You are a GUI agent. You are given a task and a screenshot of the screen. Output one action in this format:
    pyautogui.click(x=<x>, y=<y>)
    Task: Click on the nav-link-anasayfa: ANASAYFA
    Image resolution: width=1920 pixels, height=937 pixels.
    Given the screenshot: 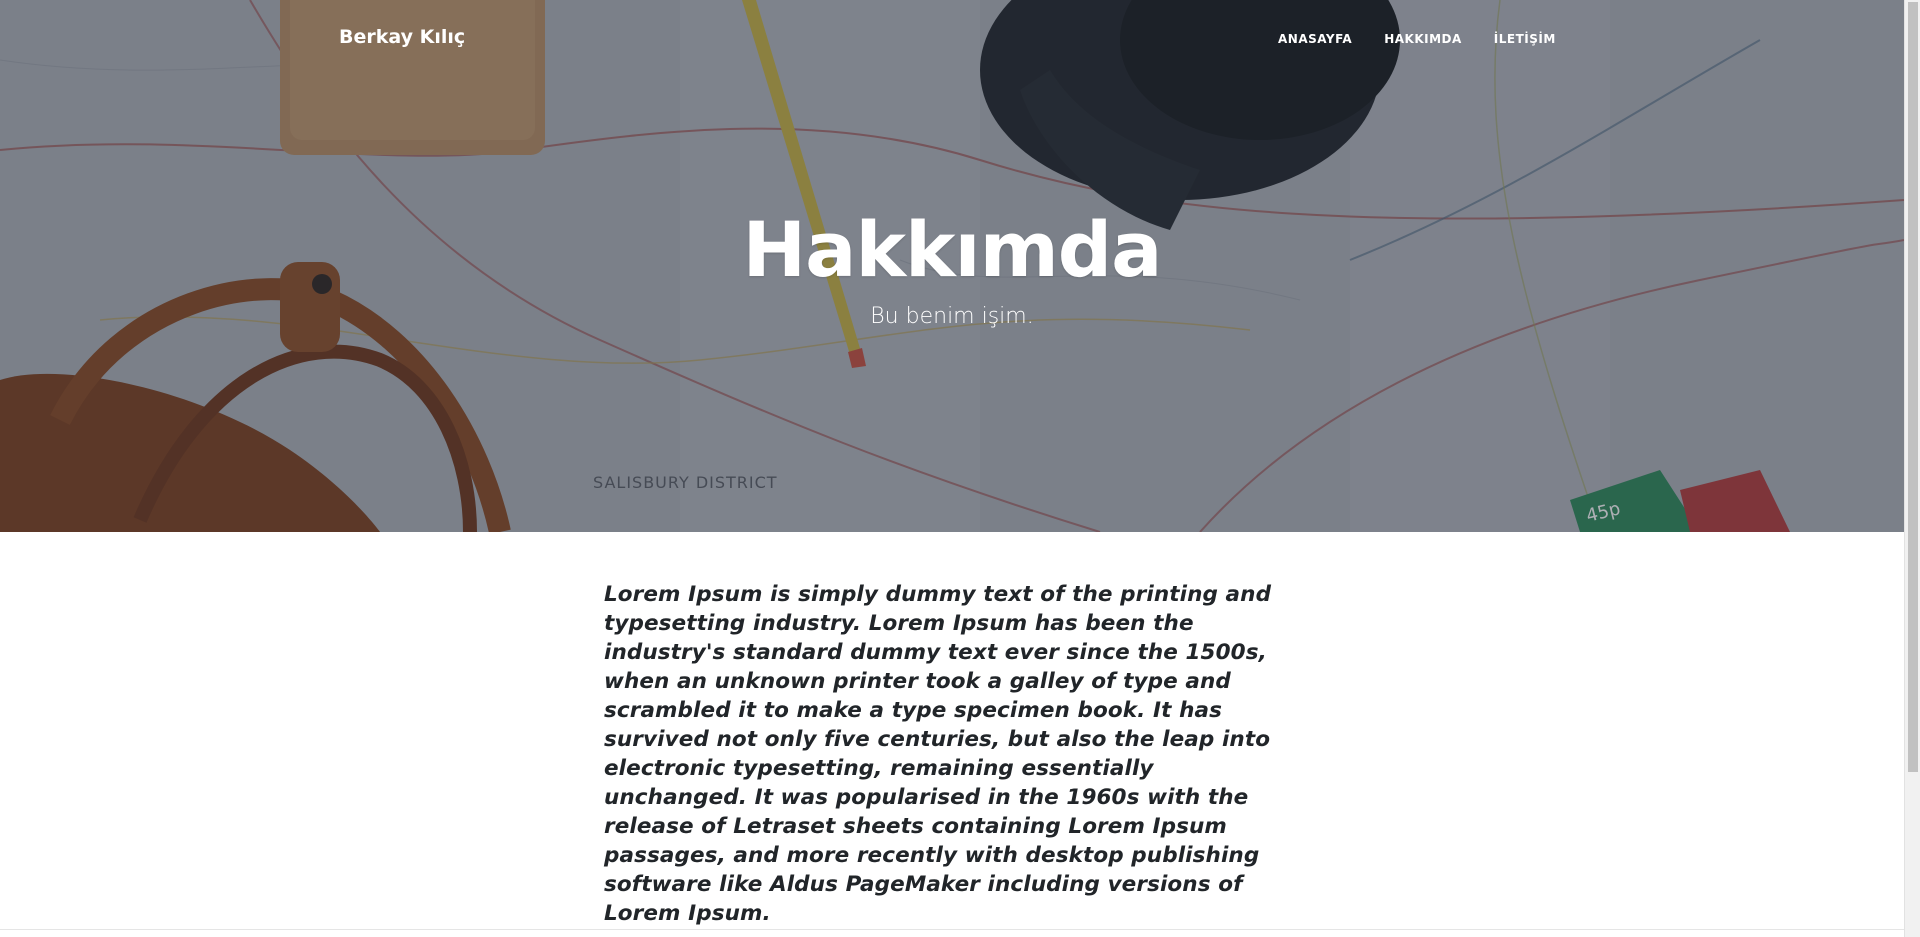 What is the action you would take?
    pyautogui.click(x=1315, y=39)
    